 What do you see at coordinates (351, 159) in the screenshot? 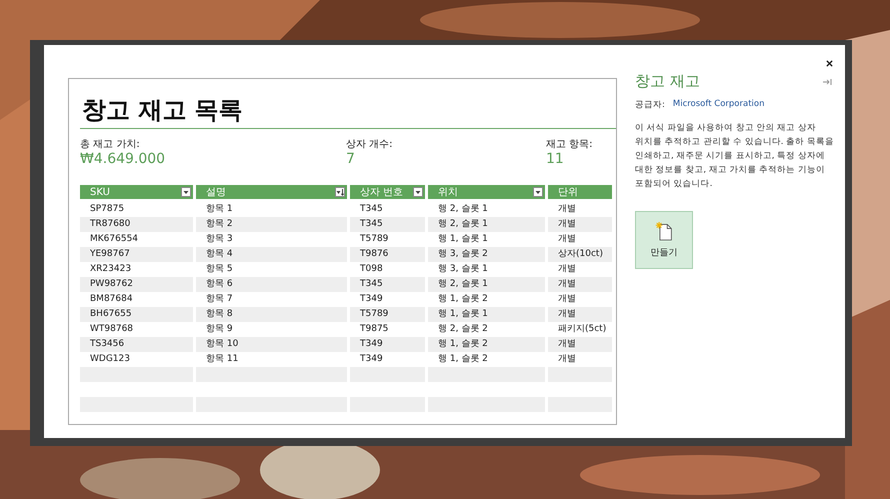
I see `stat-value: 7` at bounding box center [351, 159].